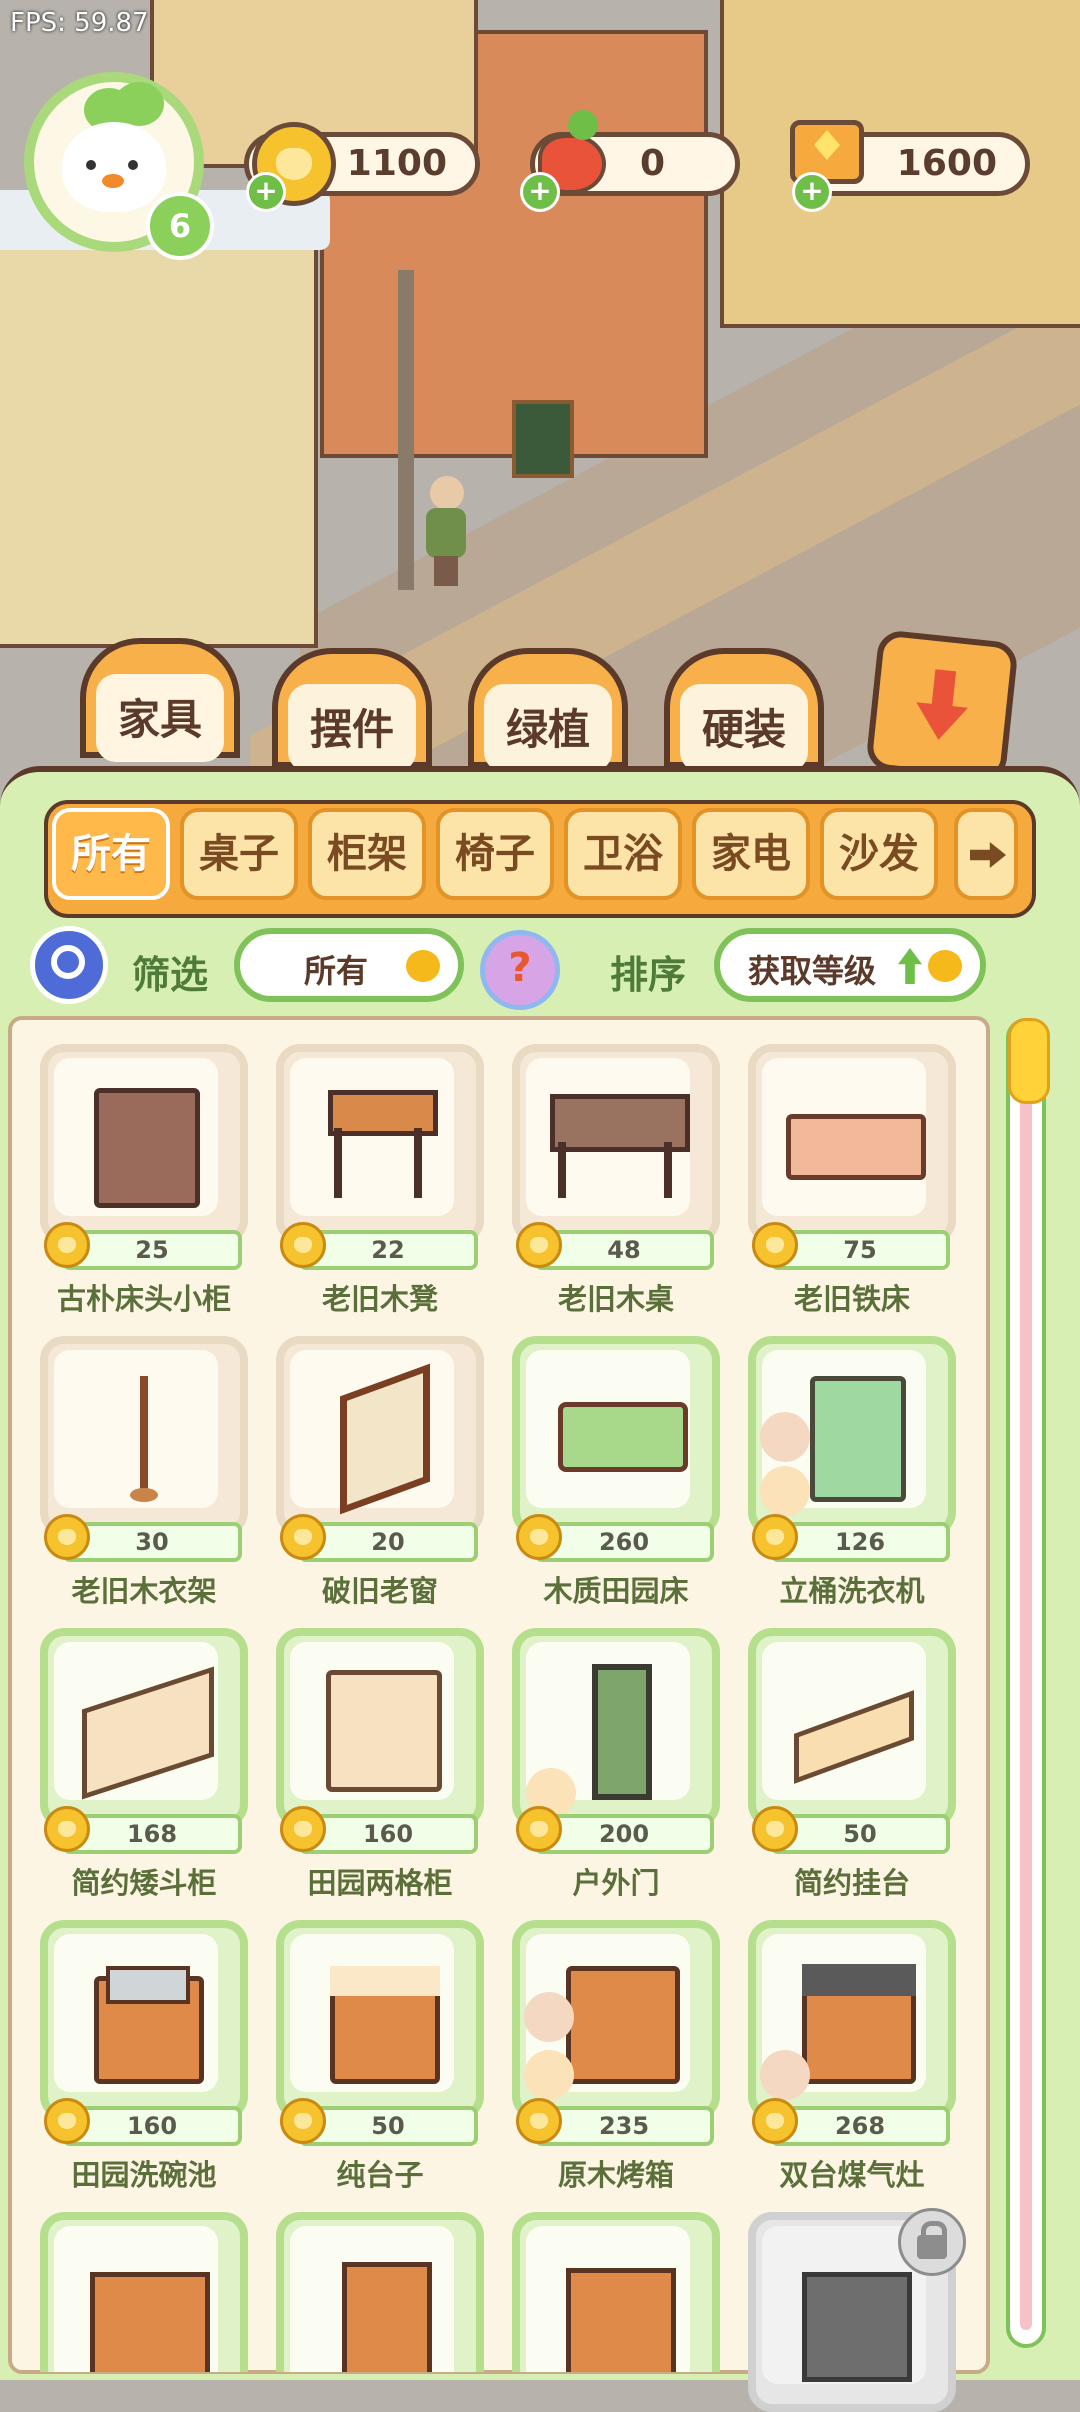 Image resolution: width=1080 pixels, height=2412 pixels. Describe the element at coordinates (380, 1764) in the screenshot. I see `item-card: 160 田园两格柜` at that location.